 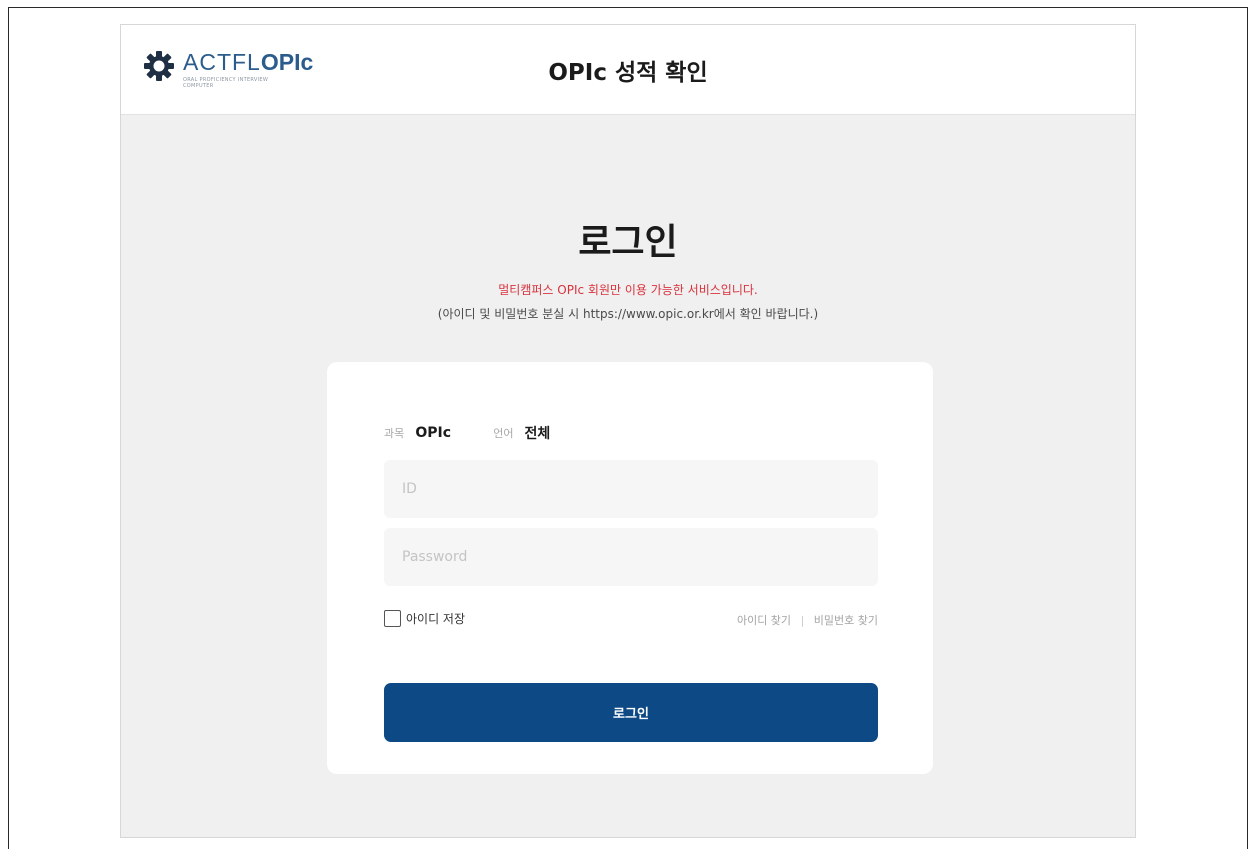 I want to click on password-input, so click(x=631, y=557).